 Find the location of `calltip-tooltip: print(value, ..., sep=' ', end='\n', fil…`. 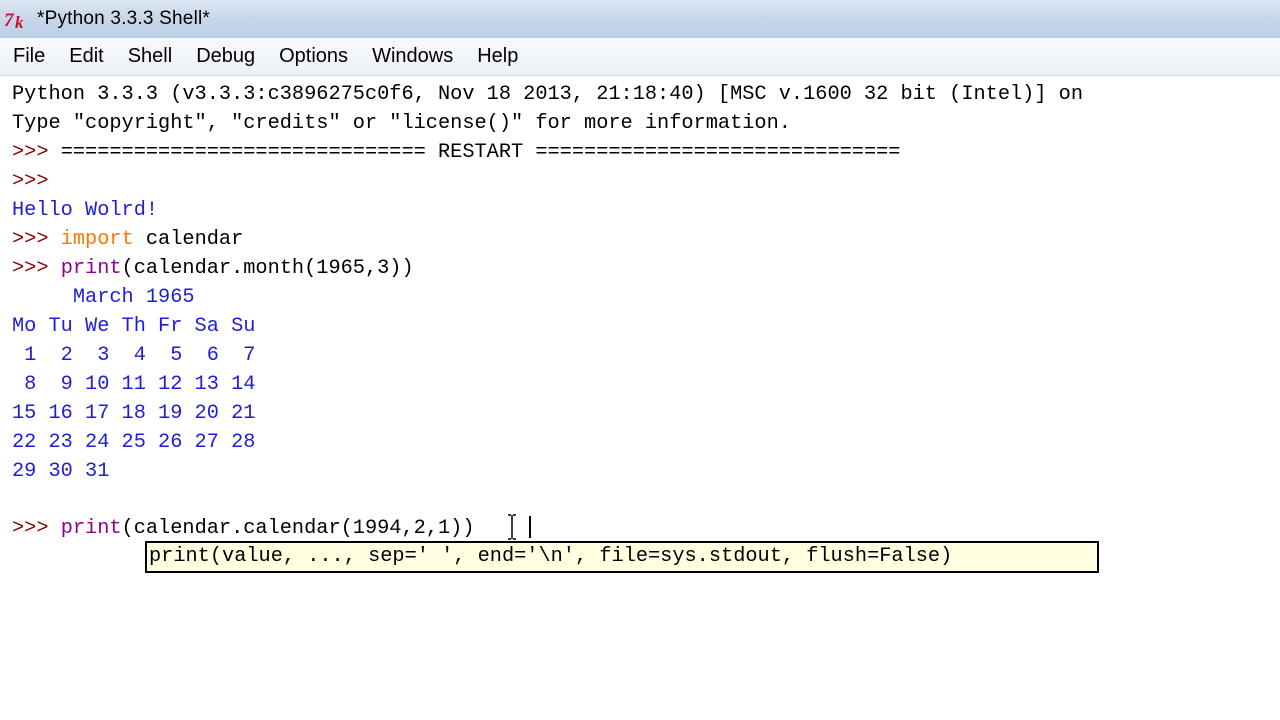

calltip-tooltip: print(value, ..., sep=' ', end='\n', fil… is located at coordinates (622, 557).